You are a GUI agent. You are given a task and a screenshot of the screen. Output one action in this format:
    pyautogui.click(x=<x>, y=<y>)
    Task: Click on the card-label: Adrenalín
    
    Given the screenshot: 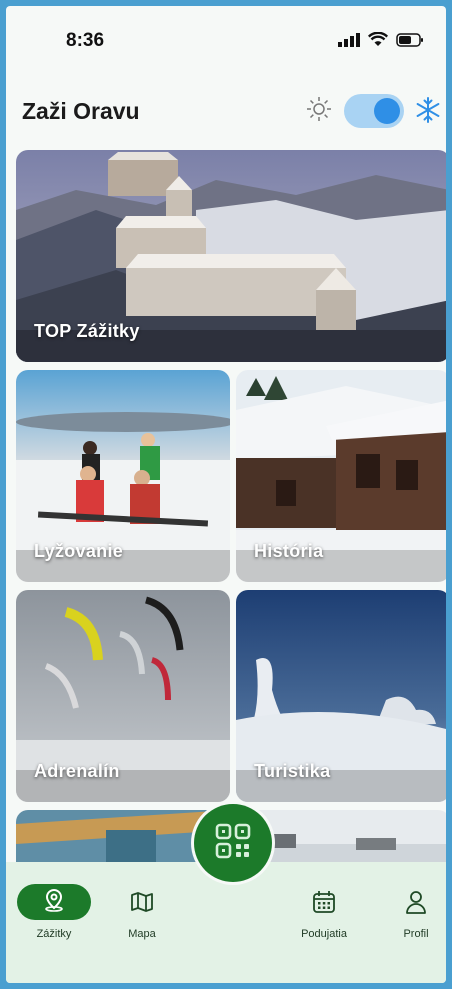 What is the action you would take?
    pyautogui.click(x=77, y=771)
    